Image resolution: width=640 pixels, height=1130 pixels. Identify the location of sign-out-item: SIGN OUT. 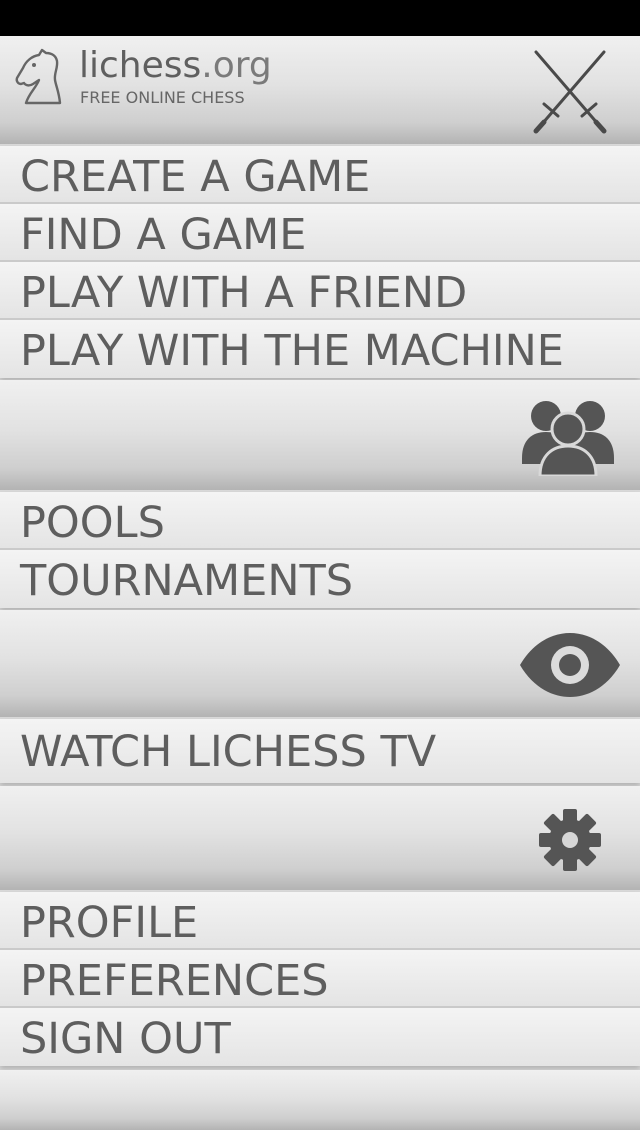
(320, 1037).